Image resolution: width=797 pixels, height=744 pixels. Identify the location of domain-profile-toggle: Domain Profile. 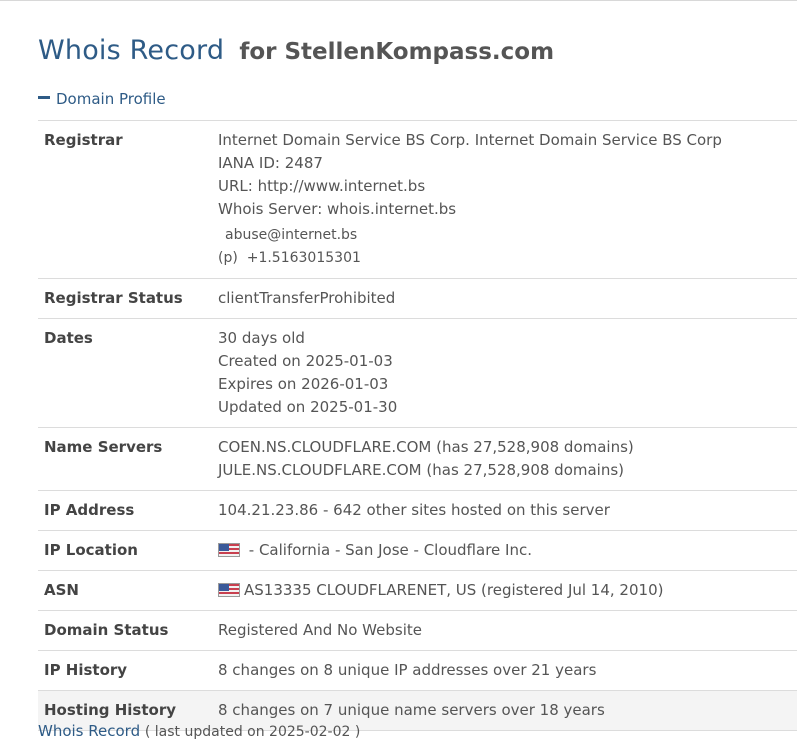
(102, 99).